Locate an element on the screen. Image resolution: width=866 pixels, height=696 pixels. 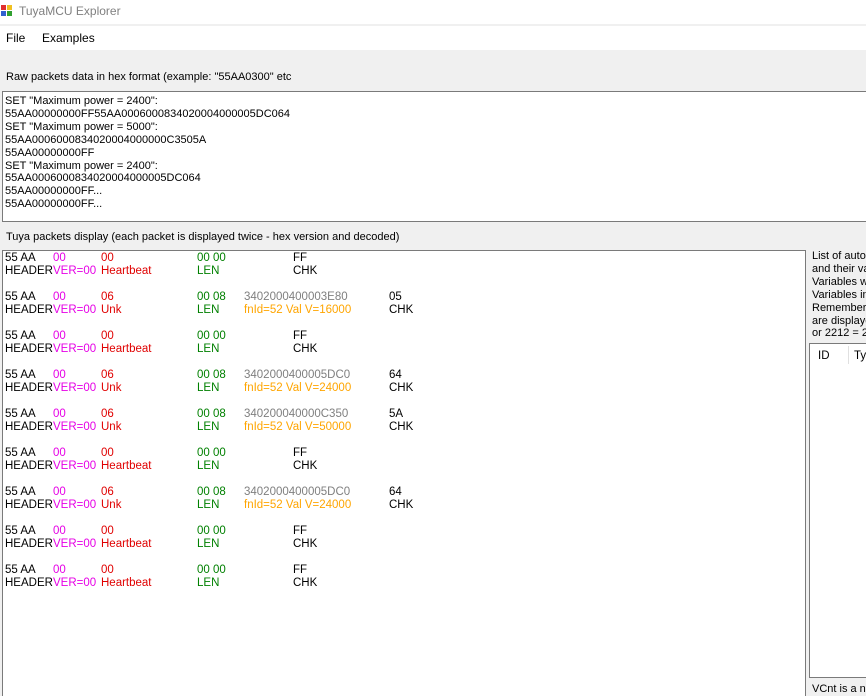
menu-file: File is located at coordinates (15, 38).